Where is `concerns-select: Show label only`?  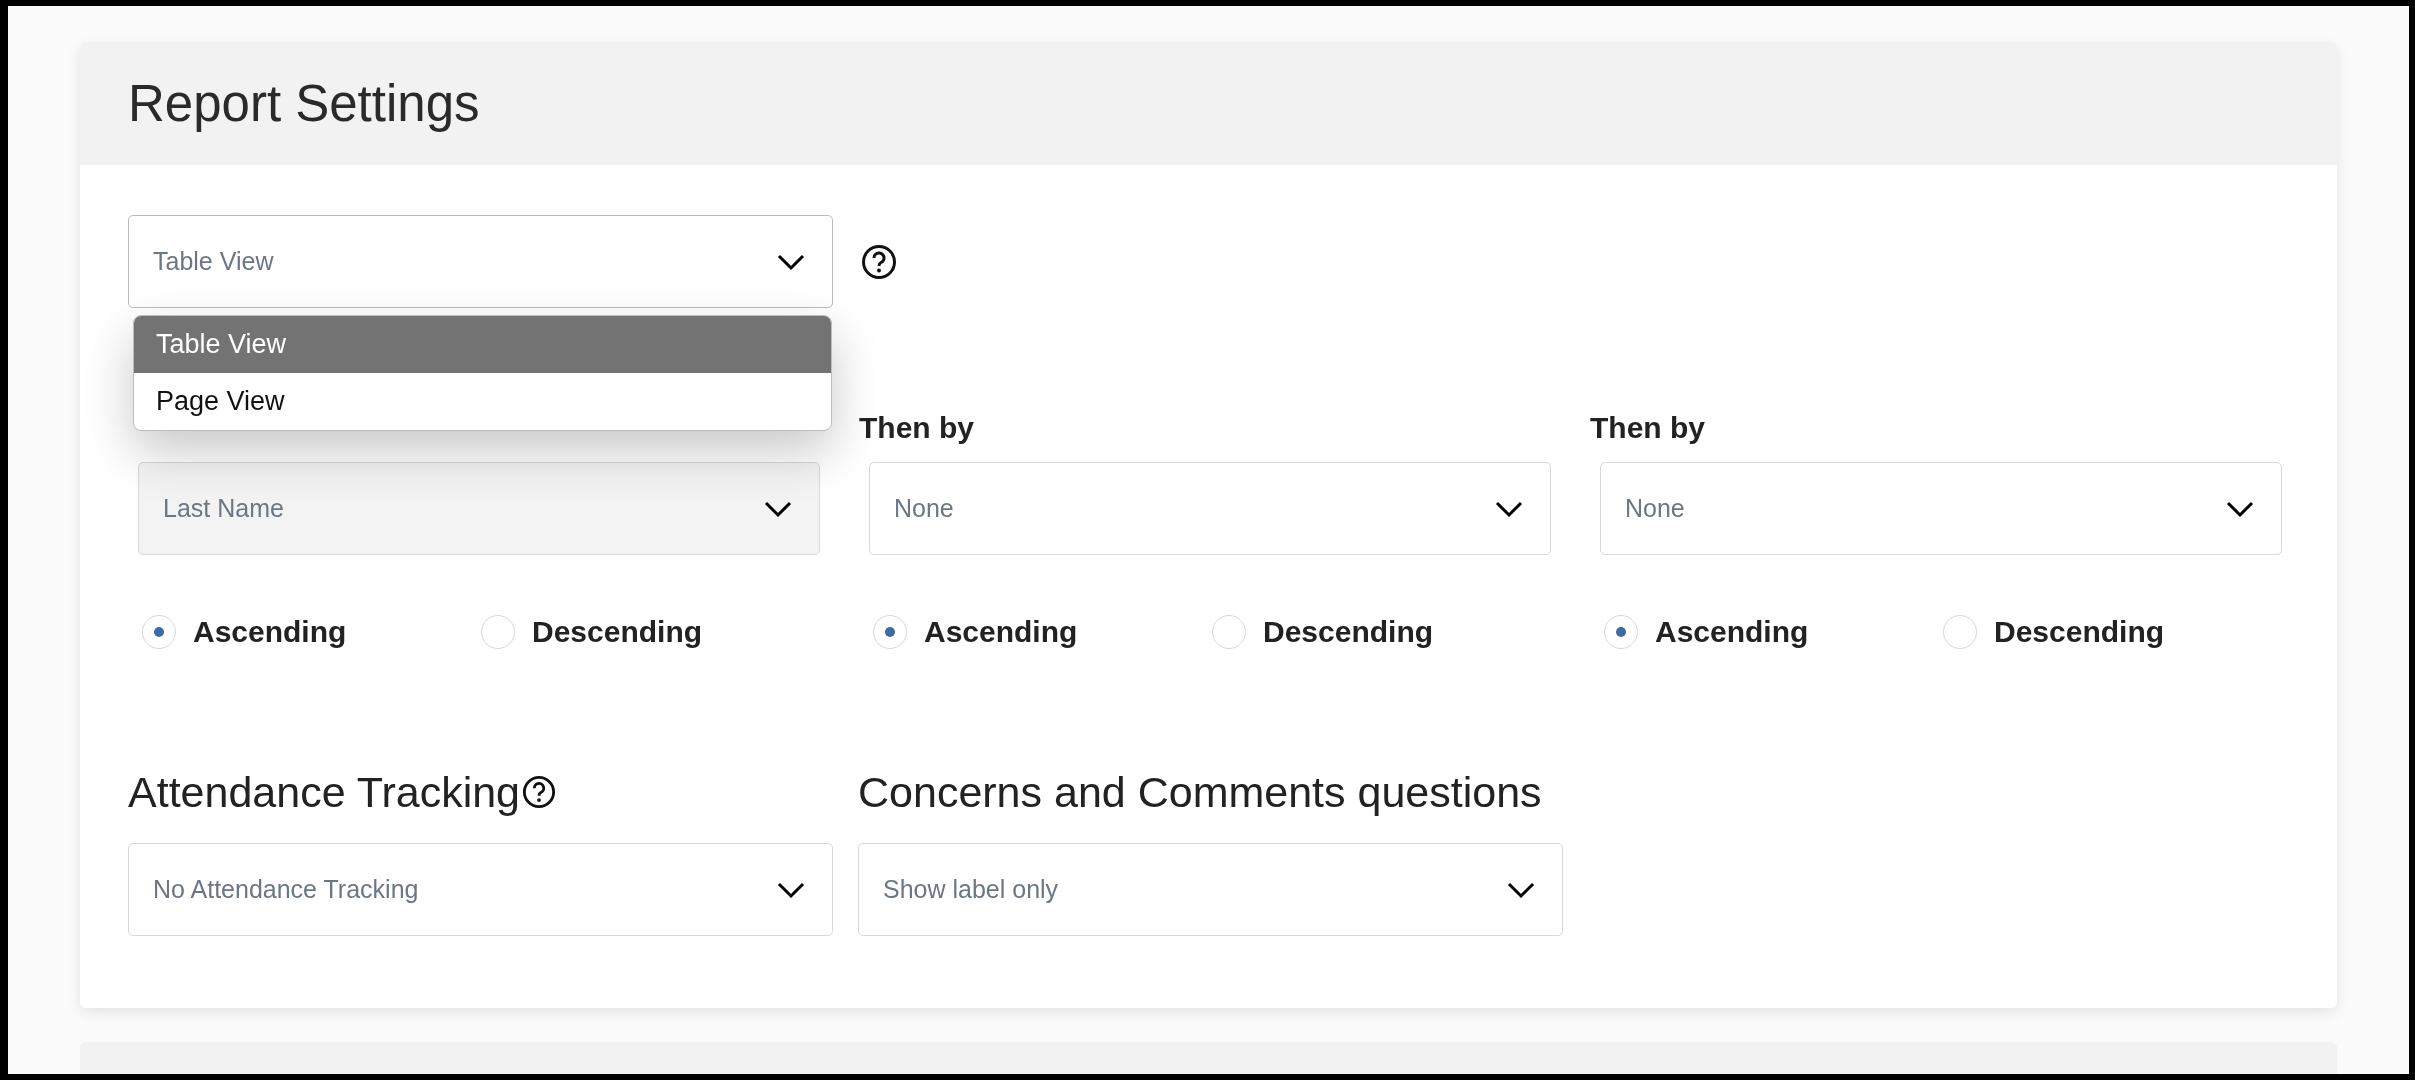
concerns-select: Show label only is located at coordinates (1210, 889).